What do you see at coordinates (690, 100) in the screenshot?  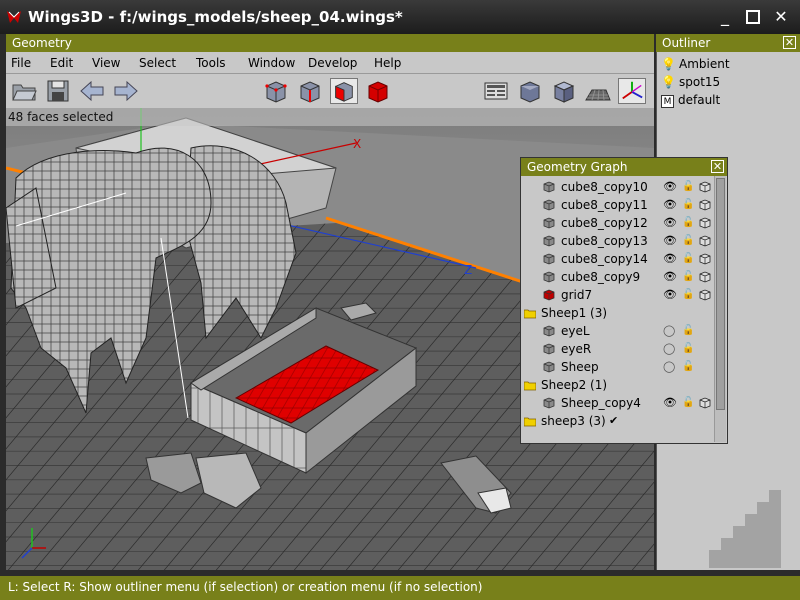 I see `outliner-item-default: Mdefault` at bounding box center [690, 100].